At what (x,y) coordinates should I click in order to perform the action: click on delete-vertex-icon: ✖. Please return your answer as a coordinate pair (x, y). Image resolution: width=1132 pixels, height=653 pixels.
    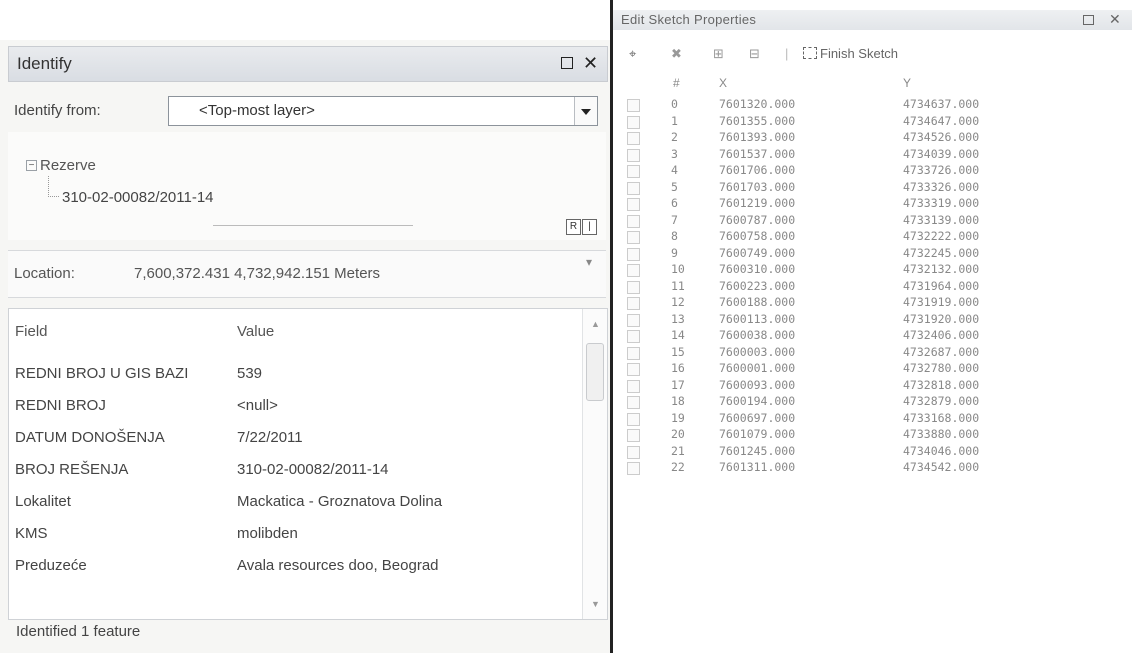
    Looking at the image, I should click on (676, 54).